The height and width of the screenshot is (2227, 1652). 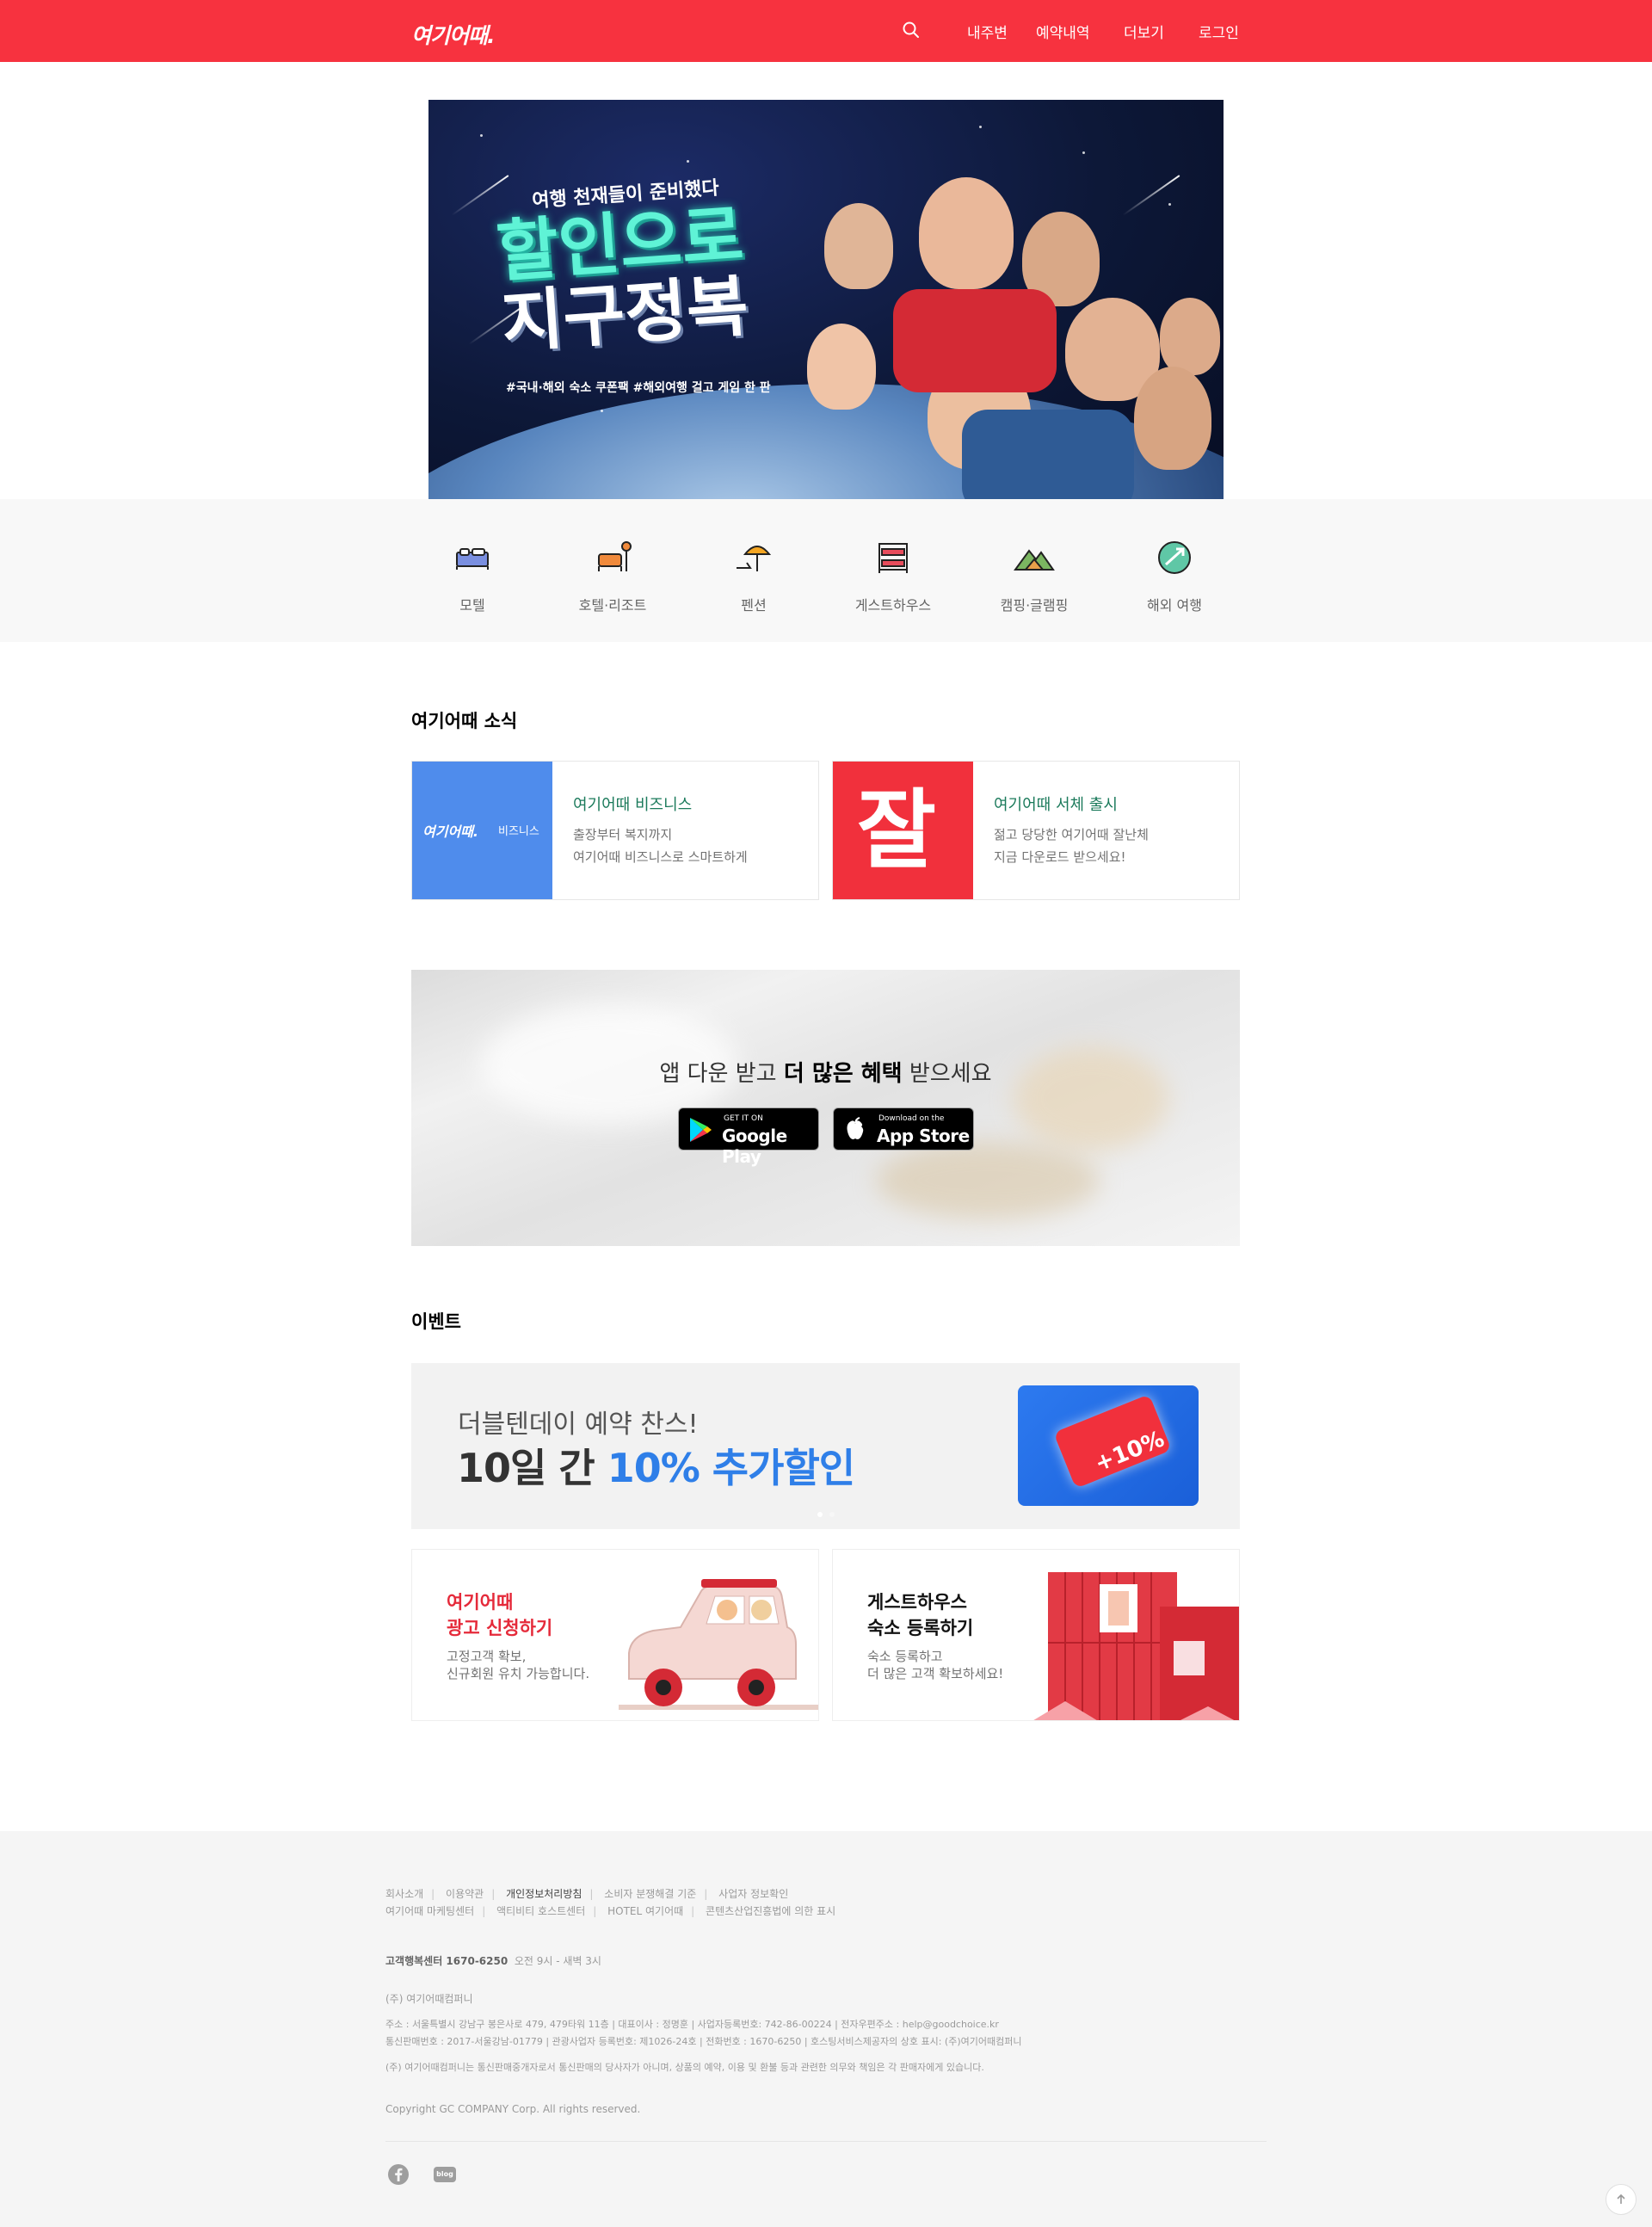 What do you see at coordinates (893, 574) in the screenshot?
I see `category-guesthouse: 게스트하우스` at bounding box center [893, 574].